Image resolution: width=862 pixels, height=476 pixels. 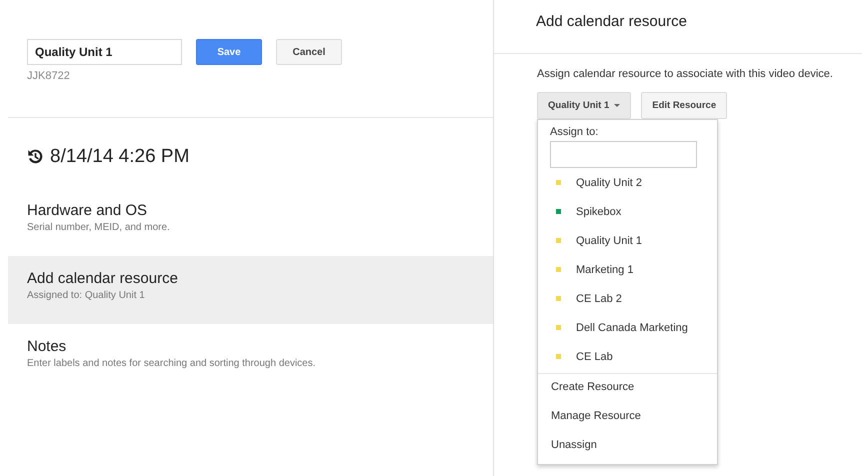 What do you see at coordinates (627, 446) in the screenshot?
I see `menu-action: Unassign` at bounding box center [627, 446].